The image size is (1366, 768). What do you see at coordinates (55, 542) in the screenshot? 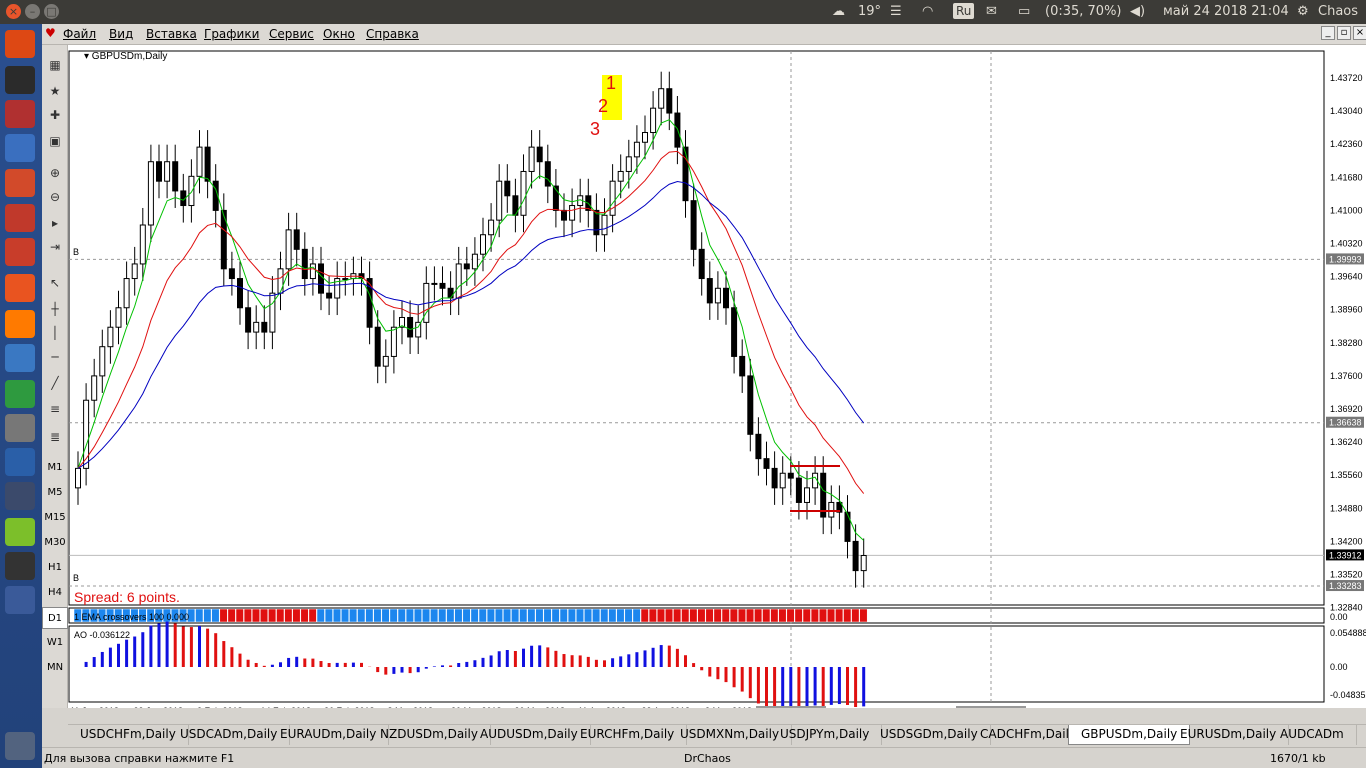
I see `timeframe-m30: M30` at bounding box center [55, 542].